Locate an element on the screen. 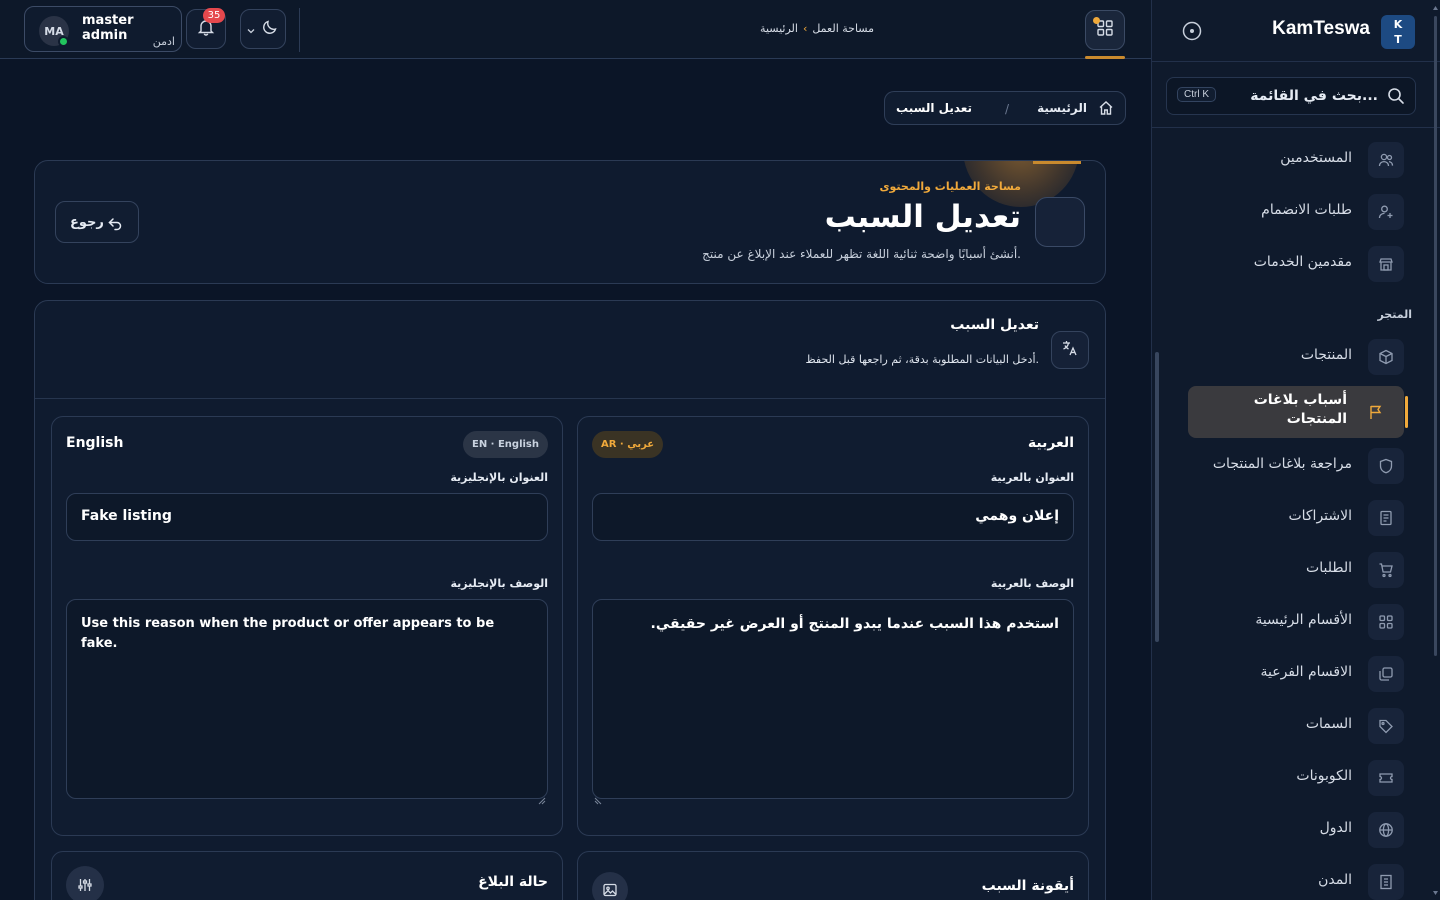 The width and height of the screenshot is (1440, 900). user-role: ادمن is located at coordinates (163, 41).